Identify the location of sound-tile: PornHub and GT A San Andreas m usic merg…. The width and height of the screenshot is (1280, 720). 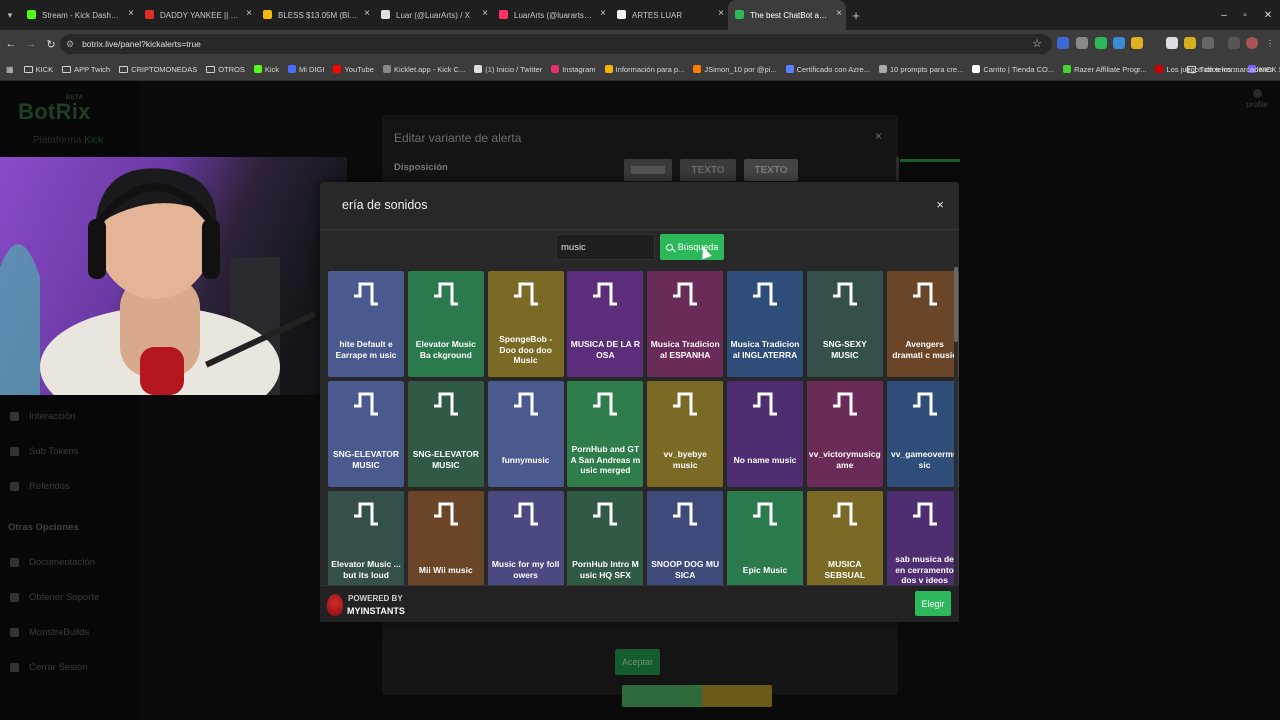
(605, 434).